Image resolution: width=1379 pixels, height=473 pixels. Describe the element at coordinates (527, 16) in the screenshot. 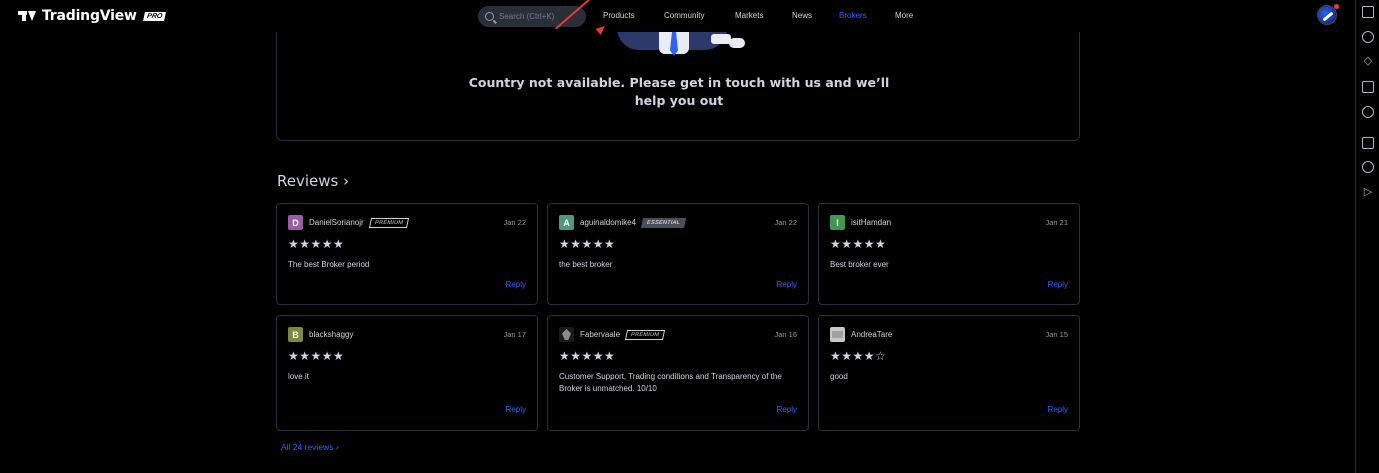

I see `search-placeholder: Search (Ctrl+K)` at that location.